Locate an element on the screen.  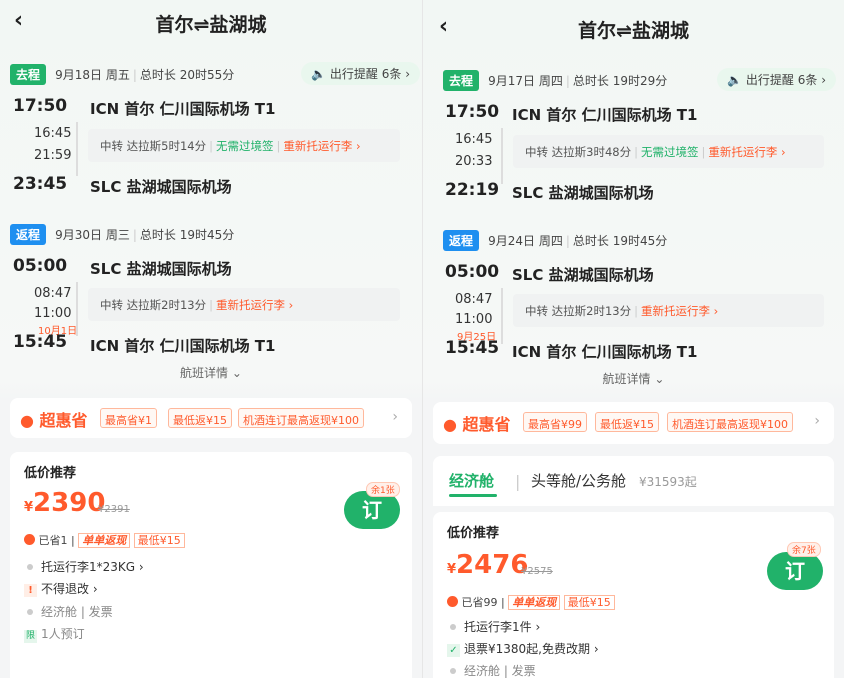
return-header: 返程 9月30日 周三 | 总时长 19时45分 is located at coordinates (211, 234).